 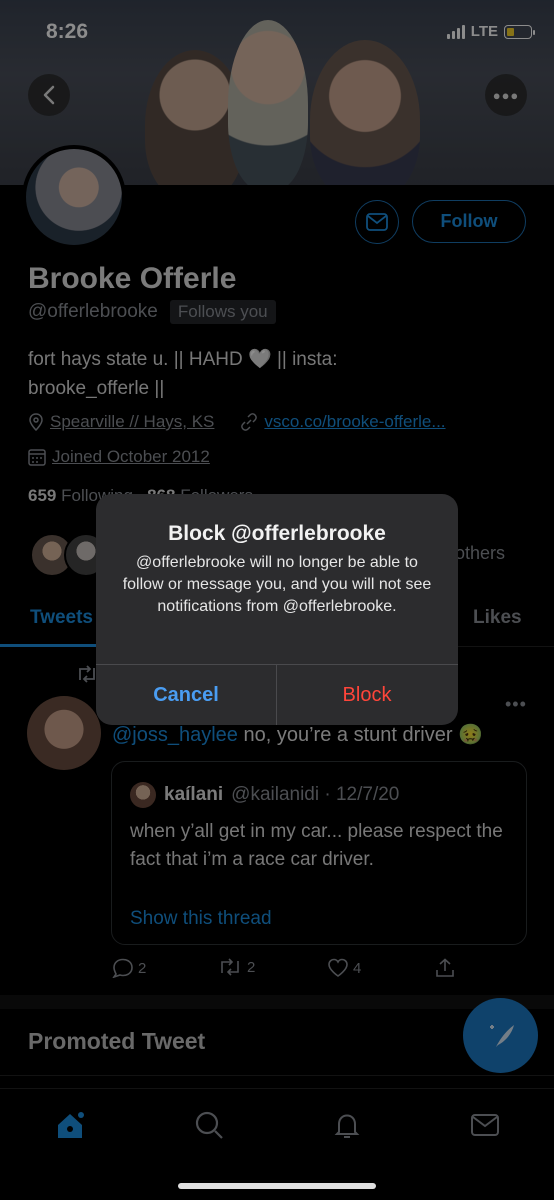 I want to click on cancel-button: Cancel, so click(x=186, y=695).